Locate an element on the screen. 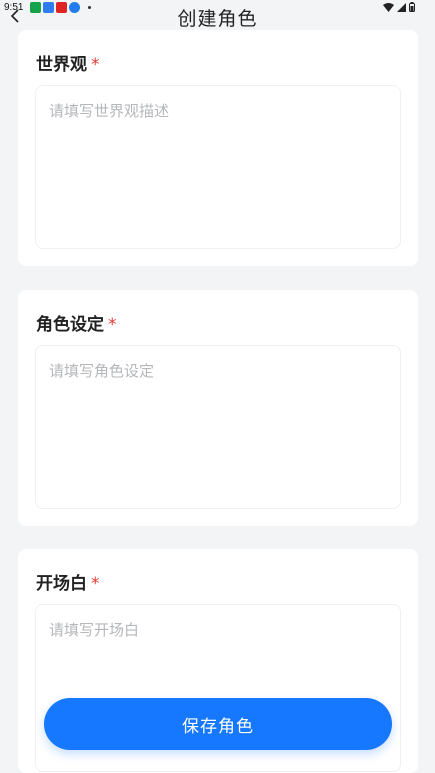 The image size is (435, 773). opening-line-placeholder: 请填写开场白 is located at coordinates (94, 630).